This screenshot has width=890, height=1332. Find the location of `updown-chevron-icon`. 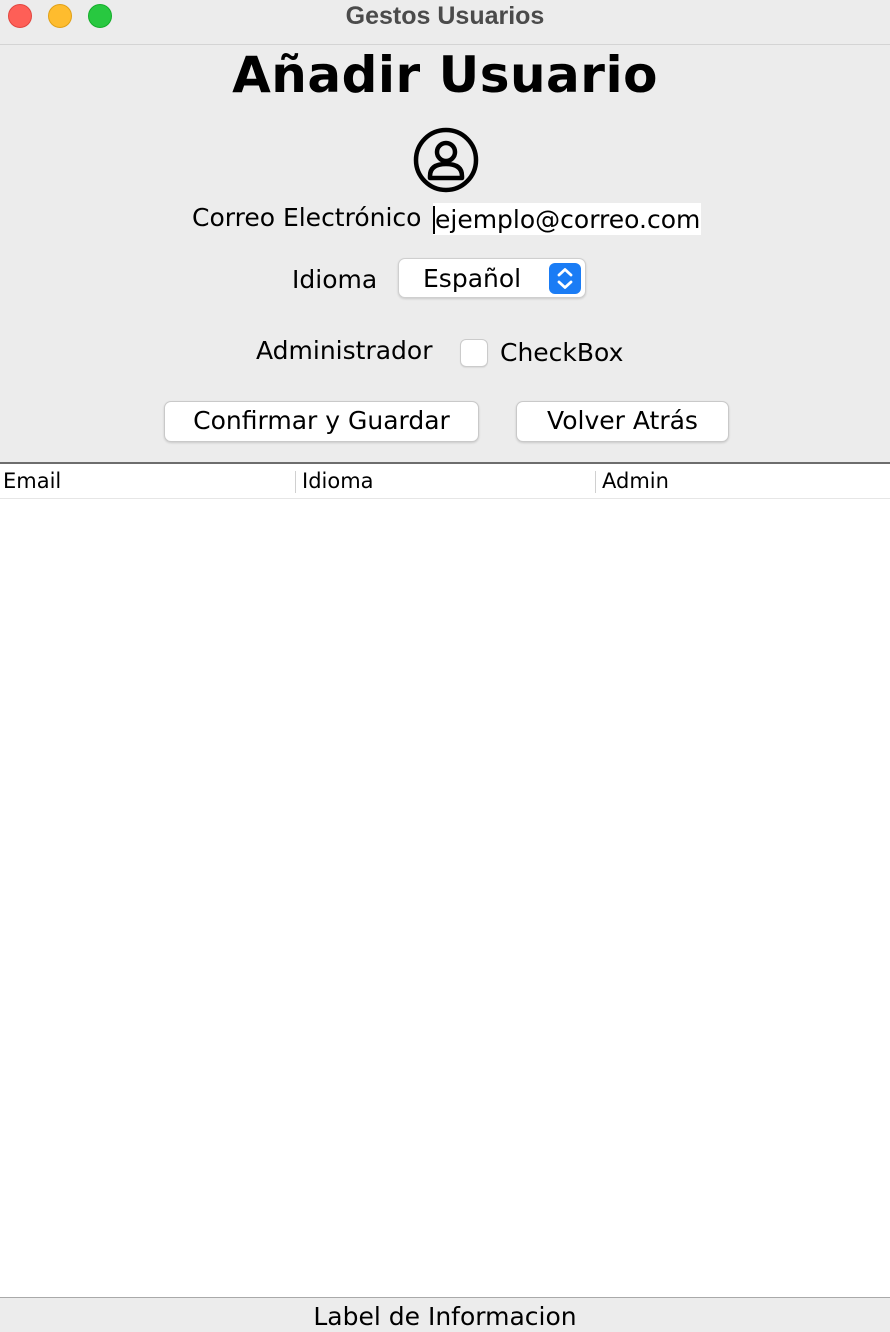

updown-chevron-icon is located at coordinates (565, 278).